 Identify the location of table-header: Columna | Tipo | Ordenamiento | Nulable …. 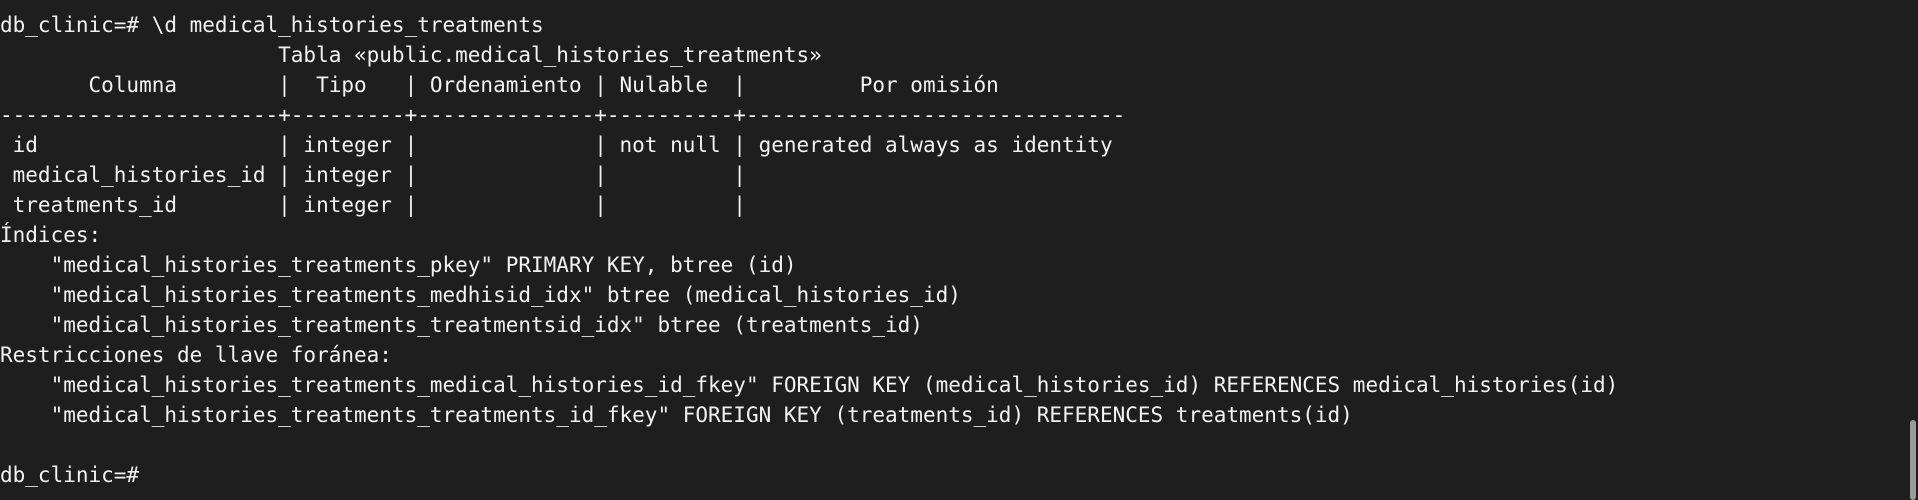
(499, 85).